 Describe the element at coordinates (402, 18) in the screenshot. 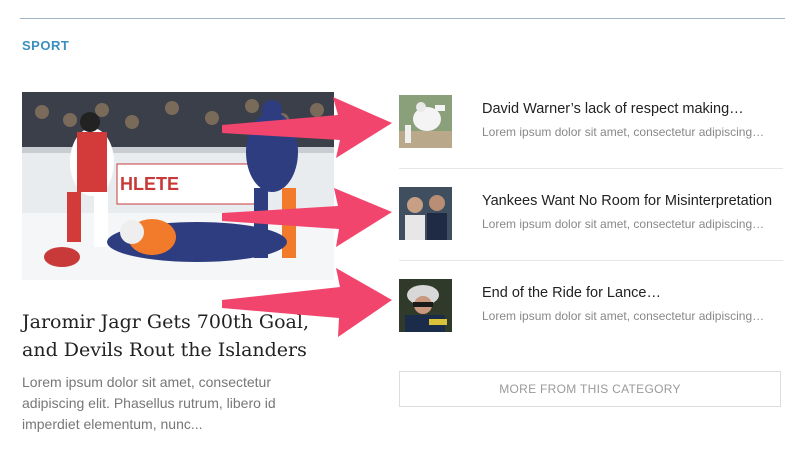

I see `top-divider` at that location.